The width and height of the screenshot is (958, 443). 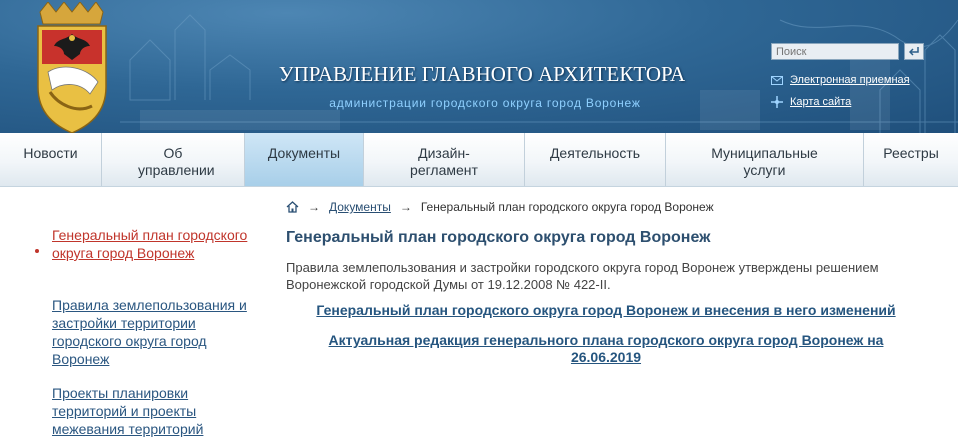 What do you see at coordinates (360, 207) in the screenshot?
I see `breadcrumb-item-documents: Документы` at bounding box center [360, 207].